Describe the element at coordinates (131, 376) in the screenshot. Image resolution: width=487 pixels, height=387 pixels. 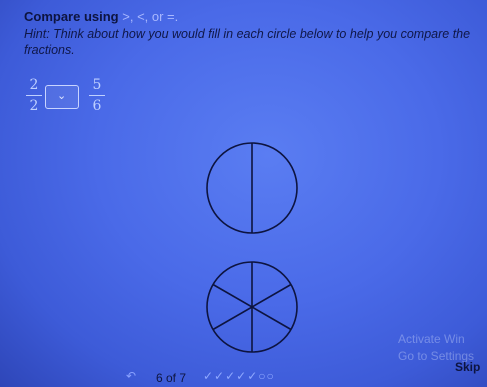
I see `back-arrow-icon: ↶` at that location.